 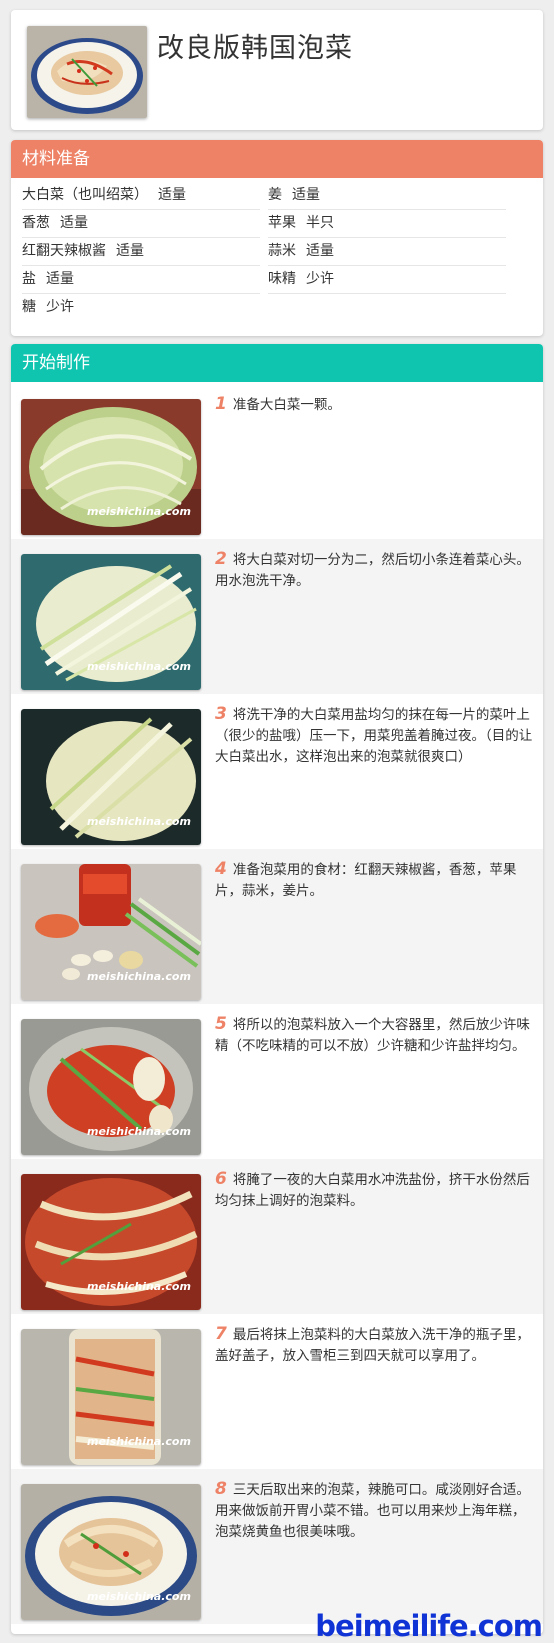 What do you see at coordinates (387, 251) in the screenshot?
I see `ingredient-item: 蒜米 适量` at bounding box center [387, 251].